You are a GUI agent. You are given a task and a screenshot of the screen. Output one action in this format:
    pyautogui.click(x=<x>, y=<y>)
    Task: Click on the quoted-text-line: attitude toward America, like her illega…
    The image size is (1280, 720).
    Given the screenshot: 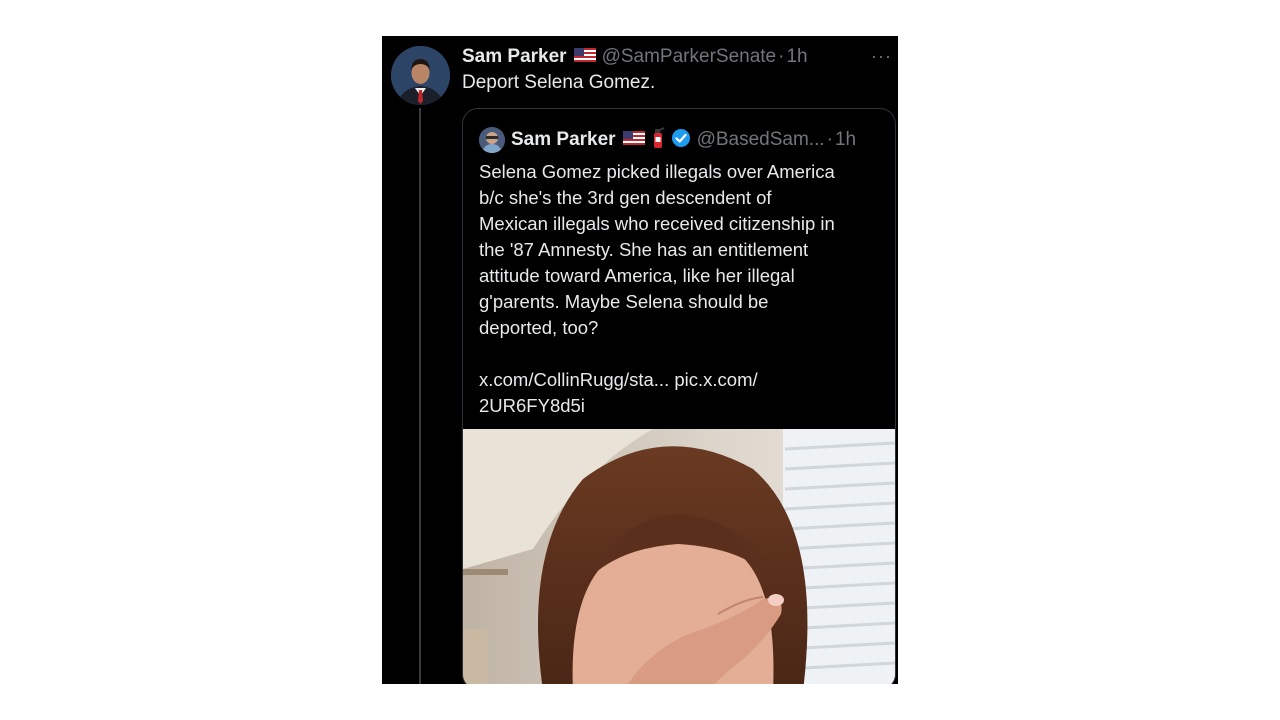 What is the action you would take?
    pyautogui.click(x=637, y=275)
    